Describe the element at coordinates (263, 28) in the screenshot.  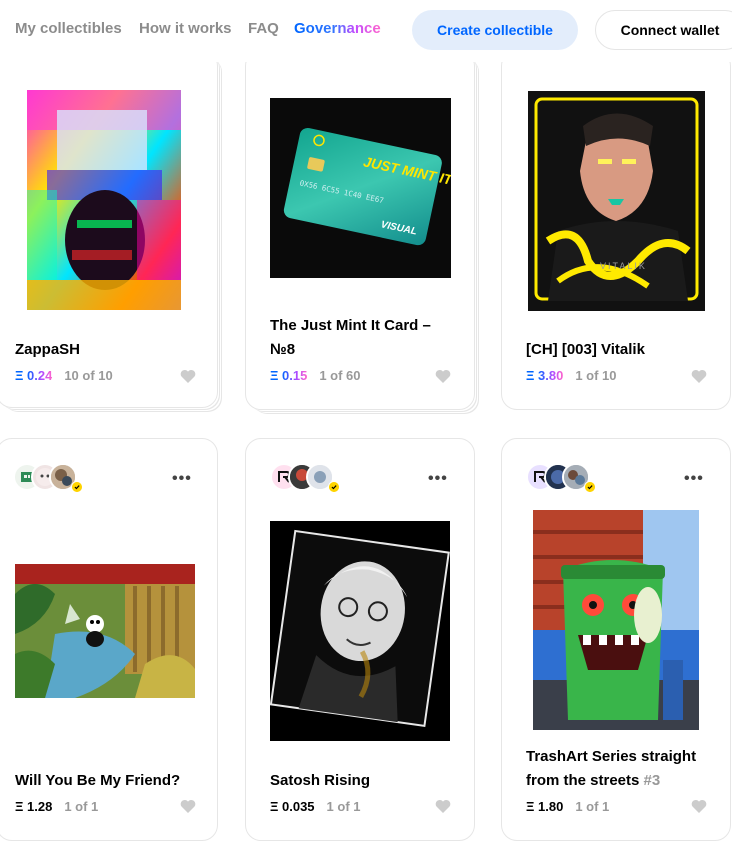
I see `nav-faq: FAQ` at that location.